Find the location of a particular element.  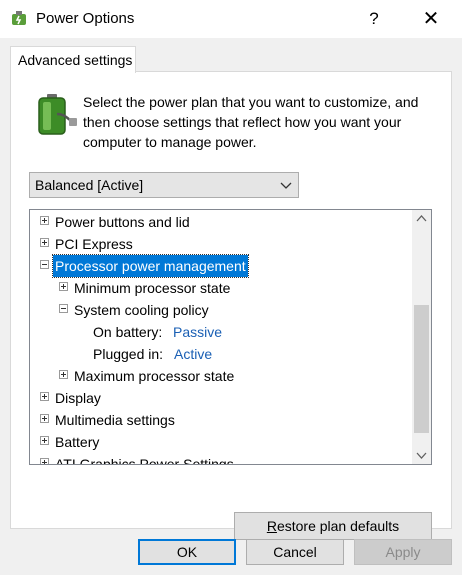

tab-label: Advanced settings is located at coordinates (75, 60).